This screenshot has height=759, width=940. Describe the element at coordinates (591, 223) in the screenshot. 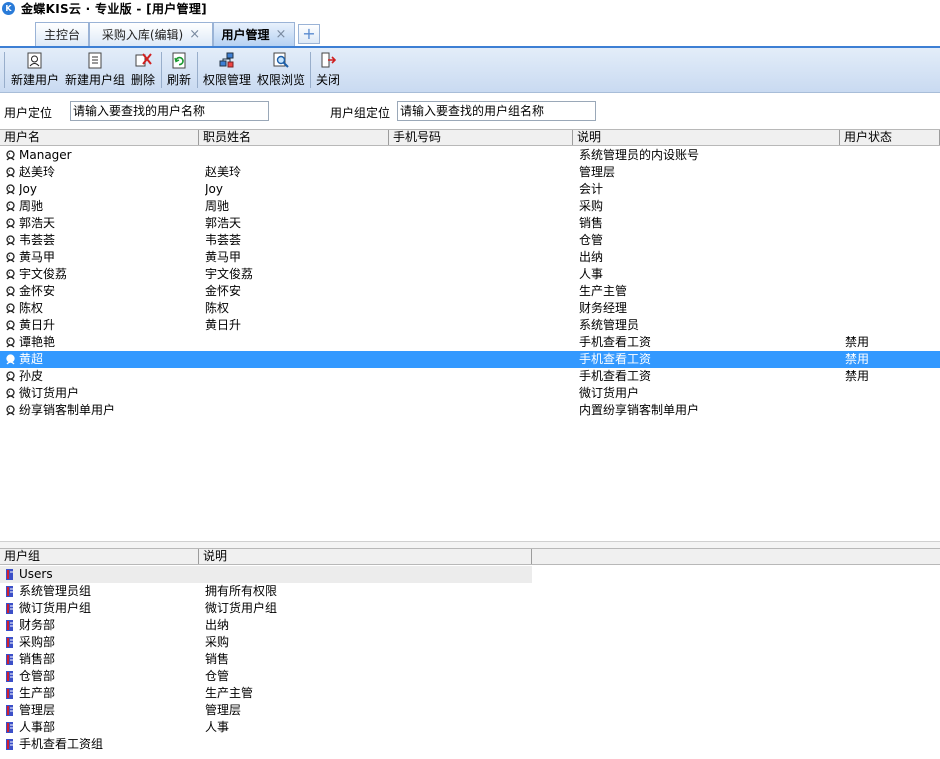

I see `cell-description: 销售` at that location.